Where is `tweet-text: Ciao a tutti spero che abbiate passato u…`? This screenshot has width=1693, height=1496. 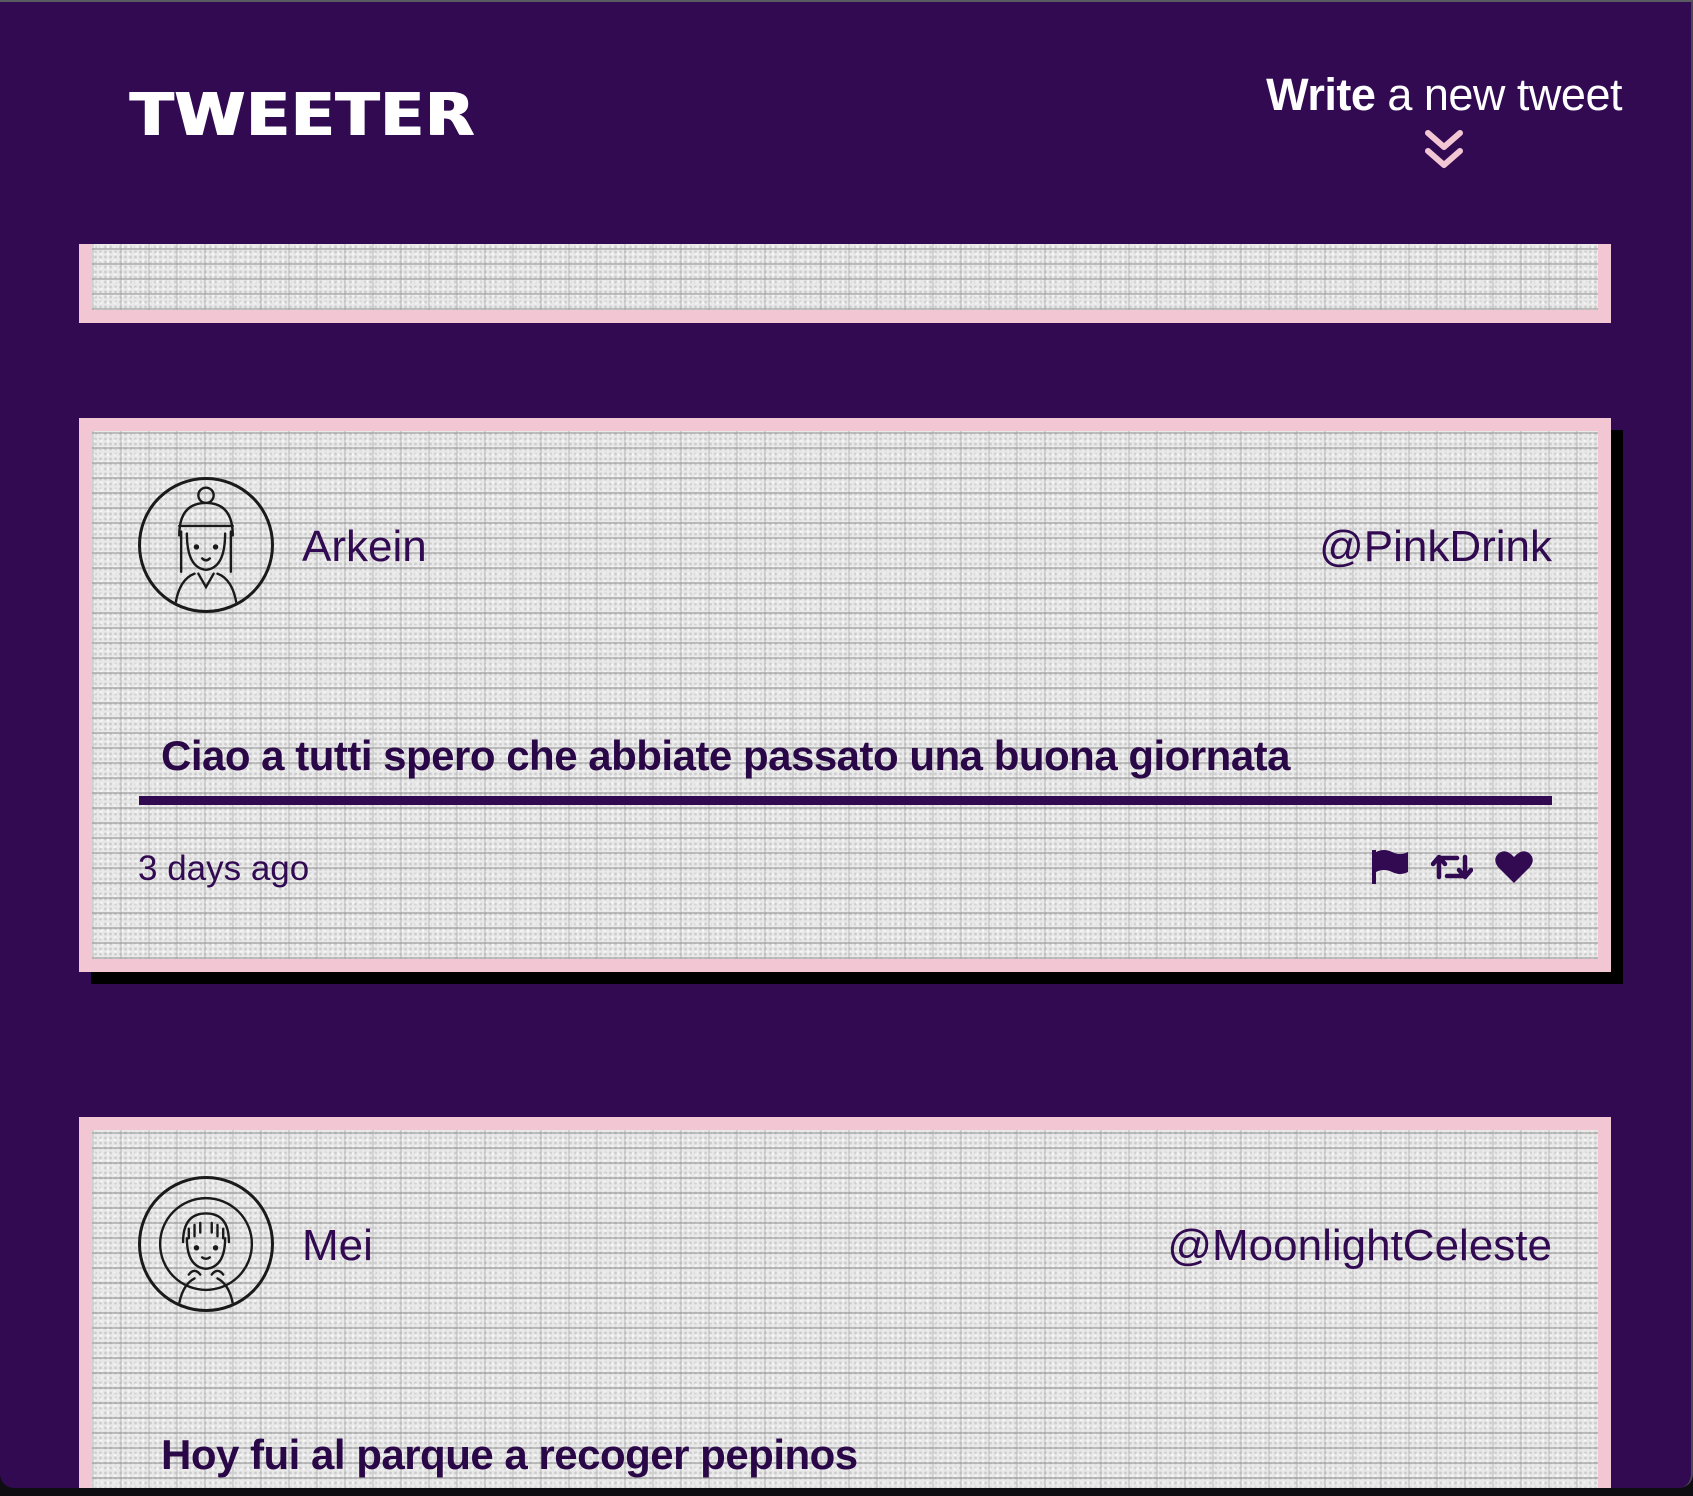
tweet-text: Ciao a tutti spero che abbiate passato u… is located at coordinates (726, 755).